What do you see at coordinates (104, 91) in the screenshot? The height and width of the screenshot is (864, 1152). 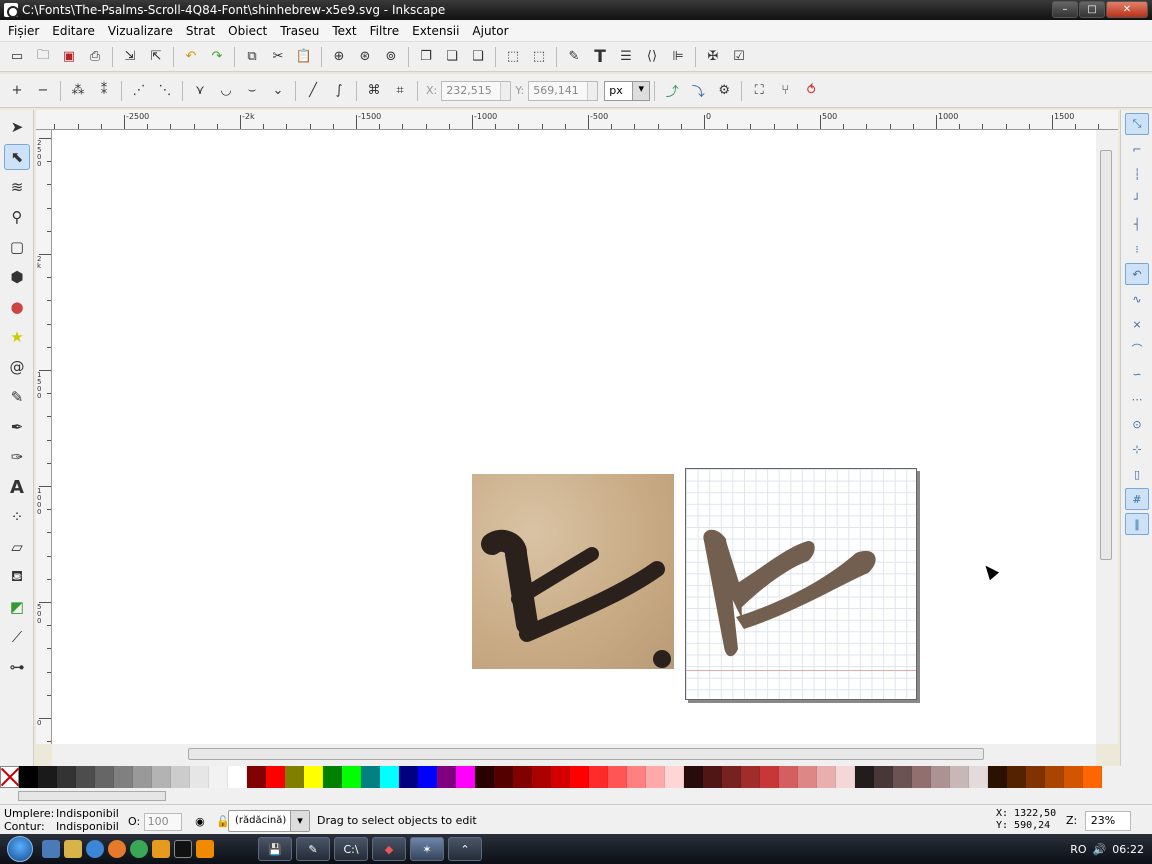 I see `break-path-icon: ⁑` at bounding box center [104, 91].